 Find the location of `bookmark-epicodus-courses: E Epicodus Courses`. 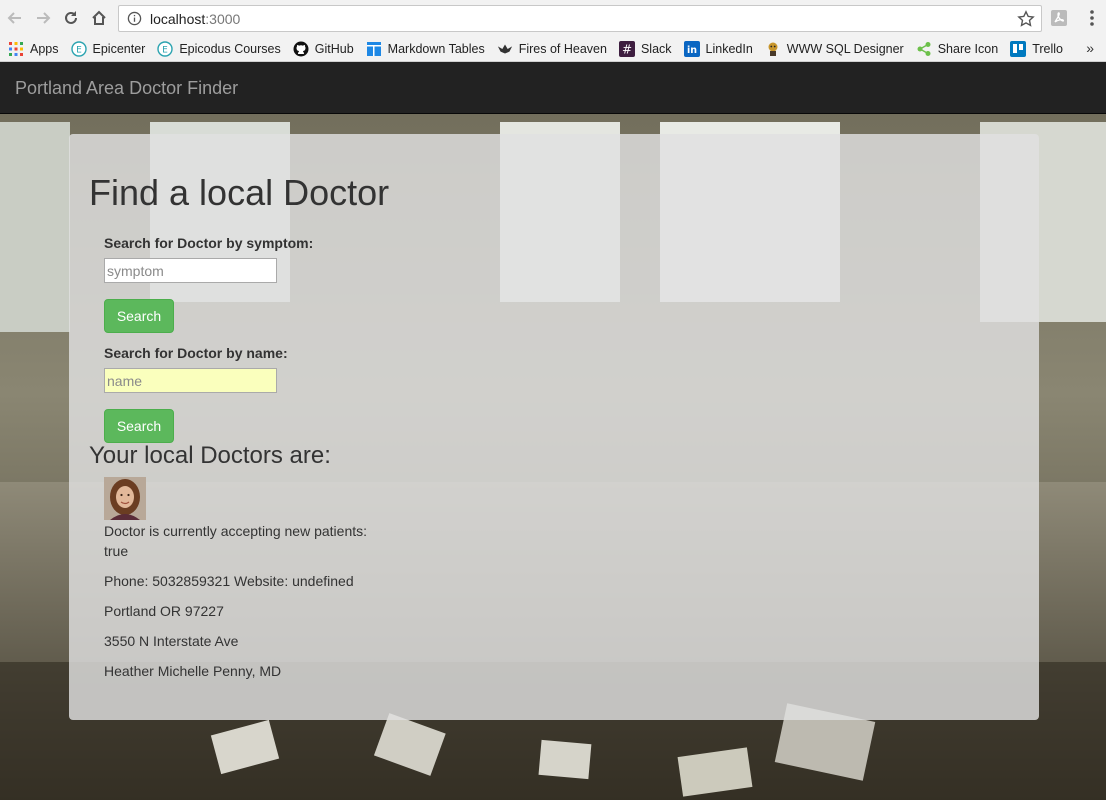

bookmark-epicodus-courses: E Epicodus Courses is located at coordinates (219, 48).